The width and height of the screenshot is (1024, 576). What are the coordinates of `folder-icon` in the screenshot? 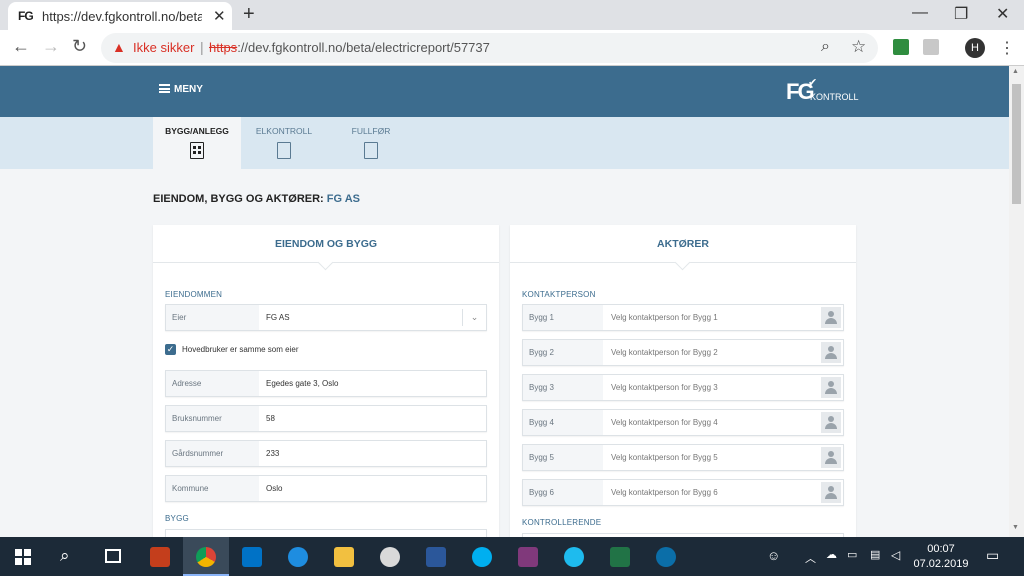 It's located at (344, 557).